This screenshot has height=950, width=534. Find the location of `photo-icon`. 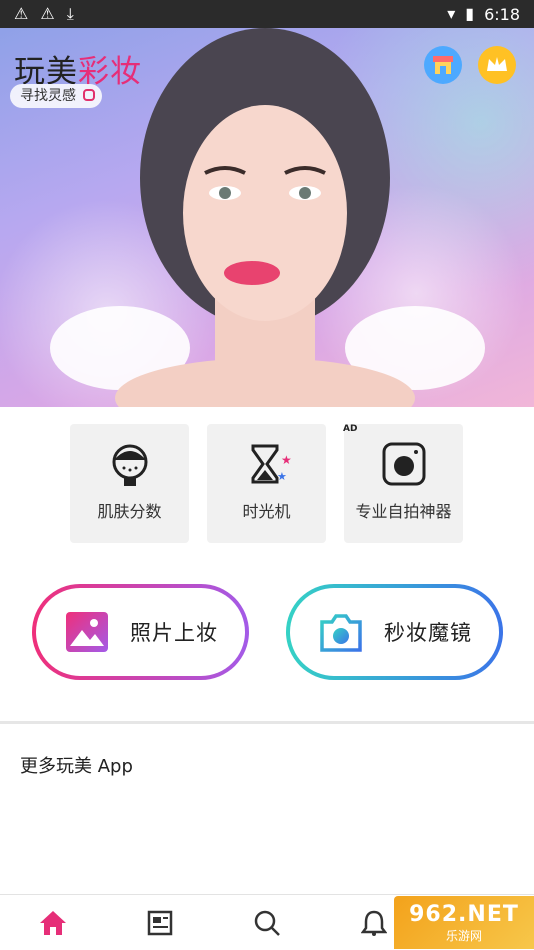

photo-icon is located at coordinates (87, 632).